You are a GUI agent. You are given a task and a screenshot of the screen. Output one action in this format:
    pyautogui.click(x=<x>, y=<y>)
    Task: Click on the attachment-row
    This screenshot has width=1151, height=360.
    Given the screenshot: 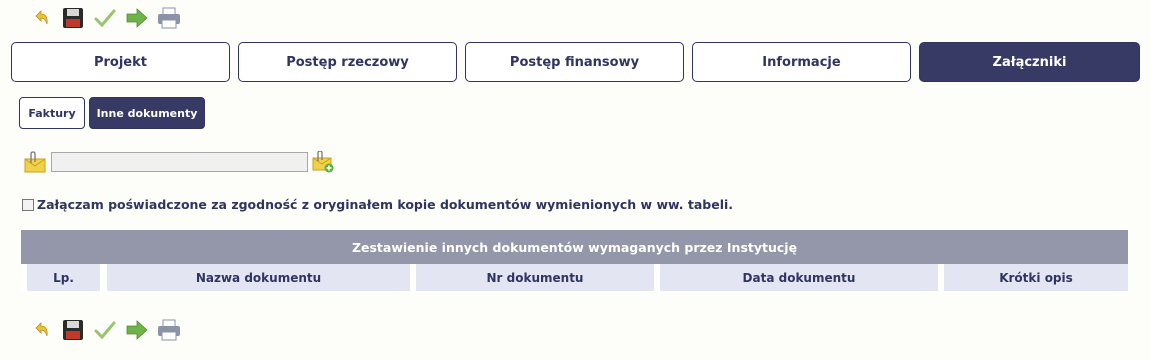 What is the action you would take?
    pyautogui.click(x=179, y=162)
    